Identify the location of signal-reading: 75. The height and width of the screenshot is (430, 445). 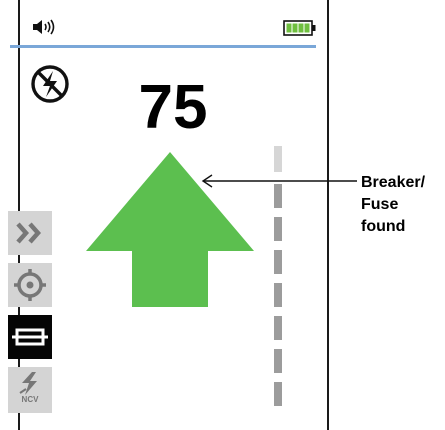
(173, 107).